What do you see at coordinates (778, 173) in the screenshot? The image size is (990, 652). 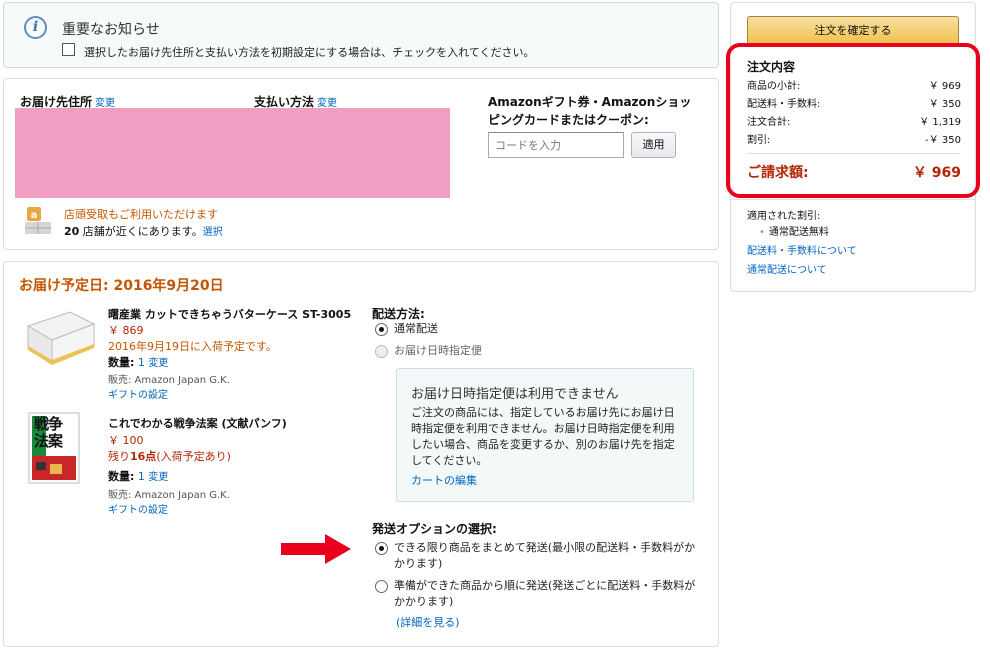 I see `grand-total-label: ご請求額:` at bounding box center [778, 173].